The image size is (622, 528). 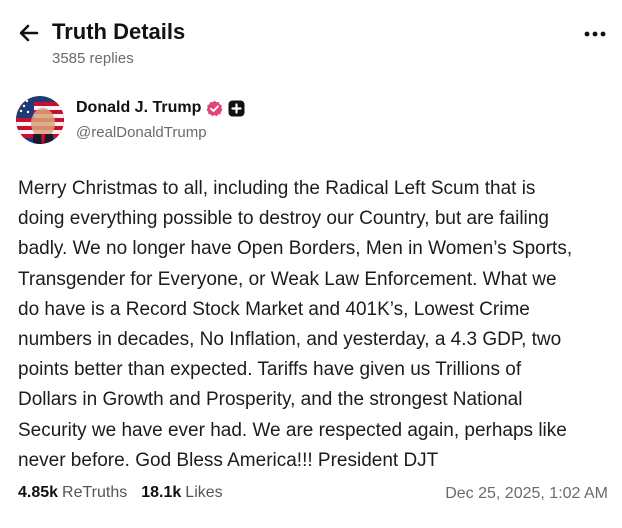 I want to click on reply-count: 3585 replies, so click(x=93, y=58).